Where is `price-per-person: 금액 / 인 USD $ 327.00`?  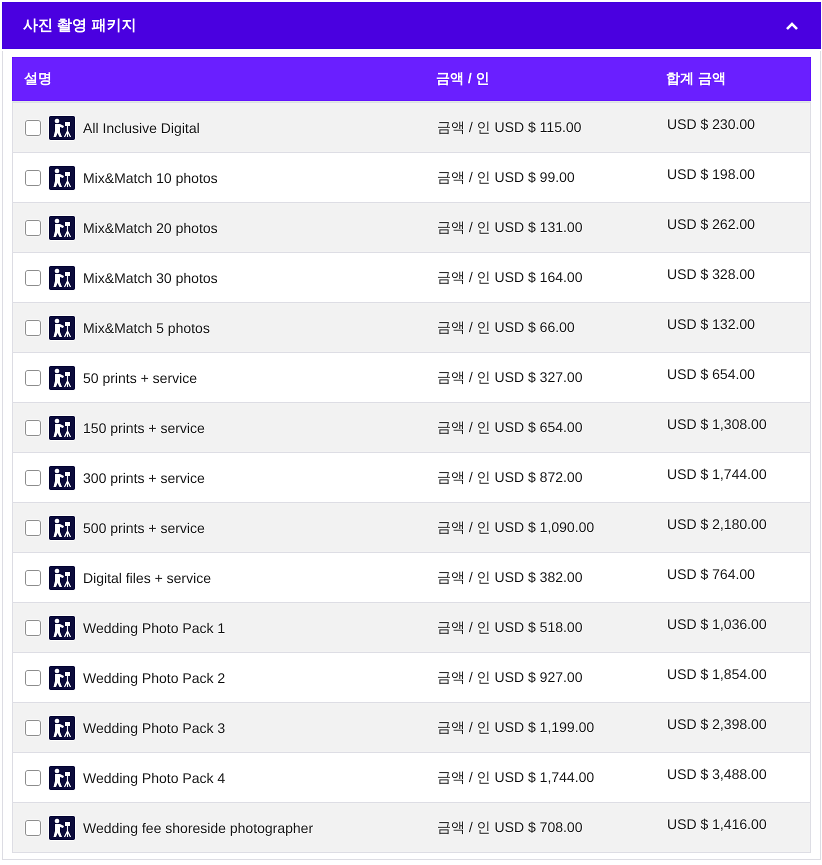
price-per-person: 금액 / 인 USD $ 327.00 is located at coordinates (510, 377).